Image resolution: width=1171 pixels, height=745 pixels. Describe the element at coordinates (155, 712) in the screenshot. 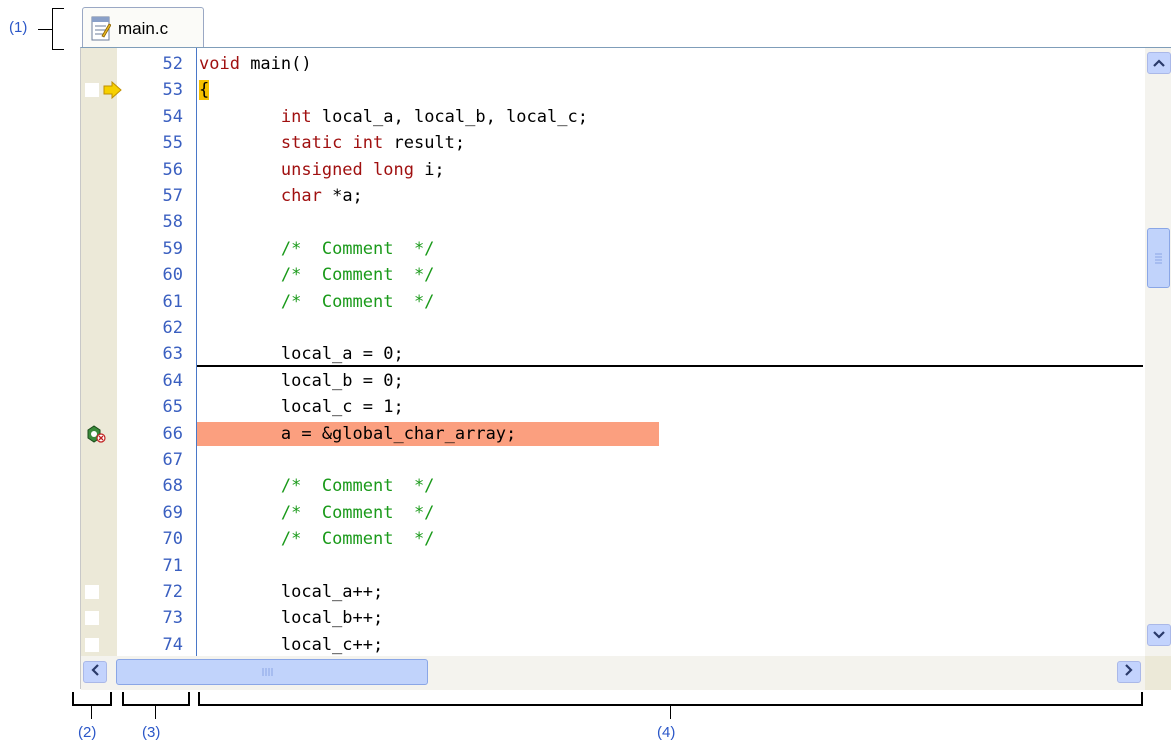

I see `bracket-3-leader` at that location.